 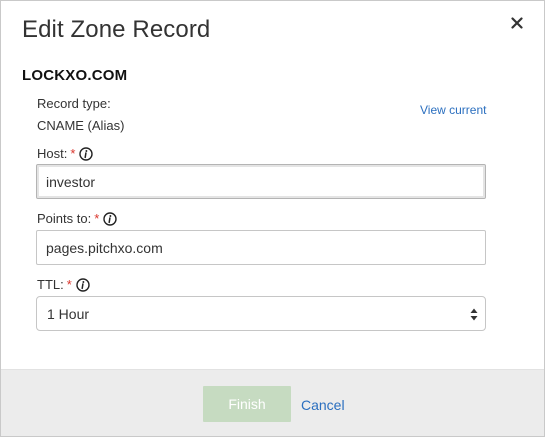 I want to click on record-type-label-text: Record type:, so click(x=74, y=103).